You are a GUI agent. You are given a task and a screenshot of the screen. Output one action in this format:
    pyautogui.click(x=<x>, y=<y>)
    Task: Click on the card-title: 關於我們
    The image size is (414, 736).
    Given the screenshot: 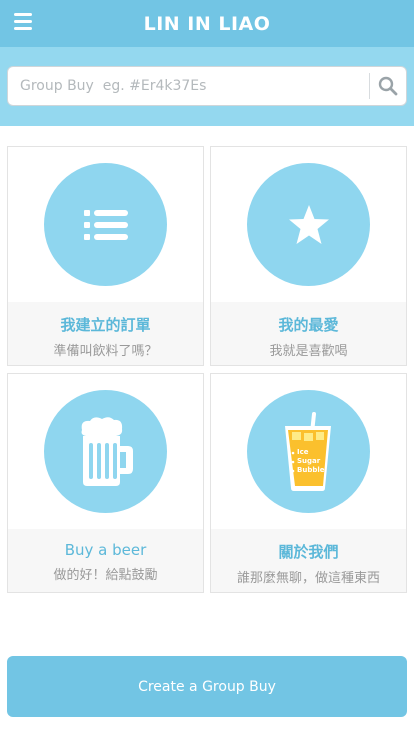 What is the action you would take?
    pyautogui.click(x=308, y=552)
    